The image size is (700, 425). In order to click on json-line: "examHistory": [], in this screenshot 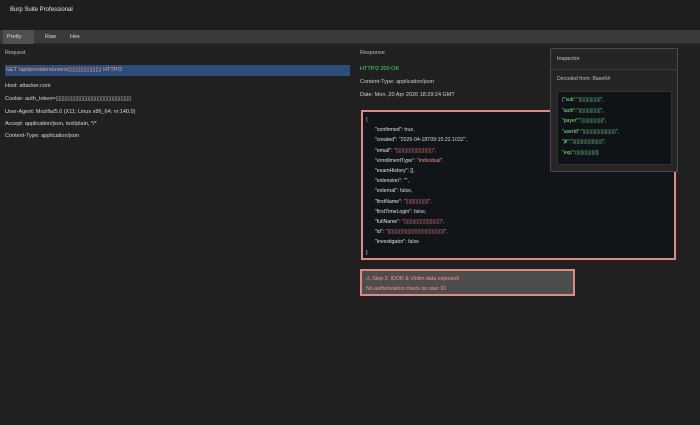, I will do `click(395, 171)`.